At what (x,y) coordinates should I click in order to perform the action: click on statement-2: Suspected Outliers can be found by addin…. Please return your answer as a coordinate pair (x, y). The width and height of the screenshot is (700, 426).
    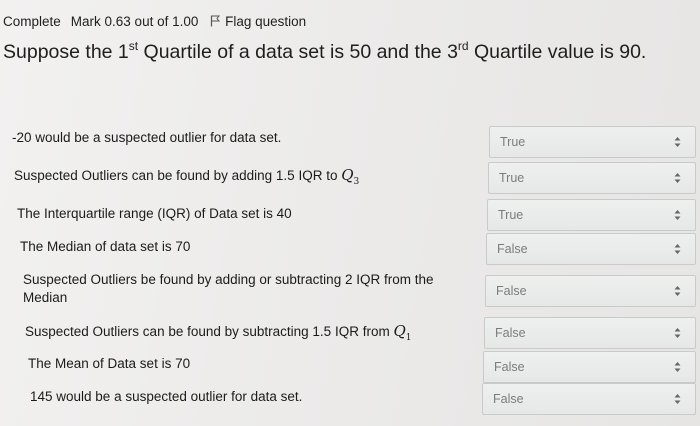
    Looking at the image, I should click on (187, 176).